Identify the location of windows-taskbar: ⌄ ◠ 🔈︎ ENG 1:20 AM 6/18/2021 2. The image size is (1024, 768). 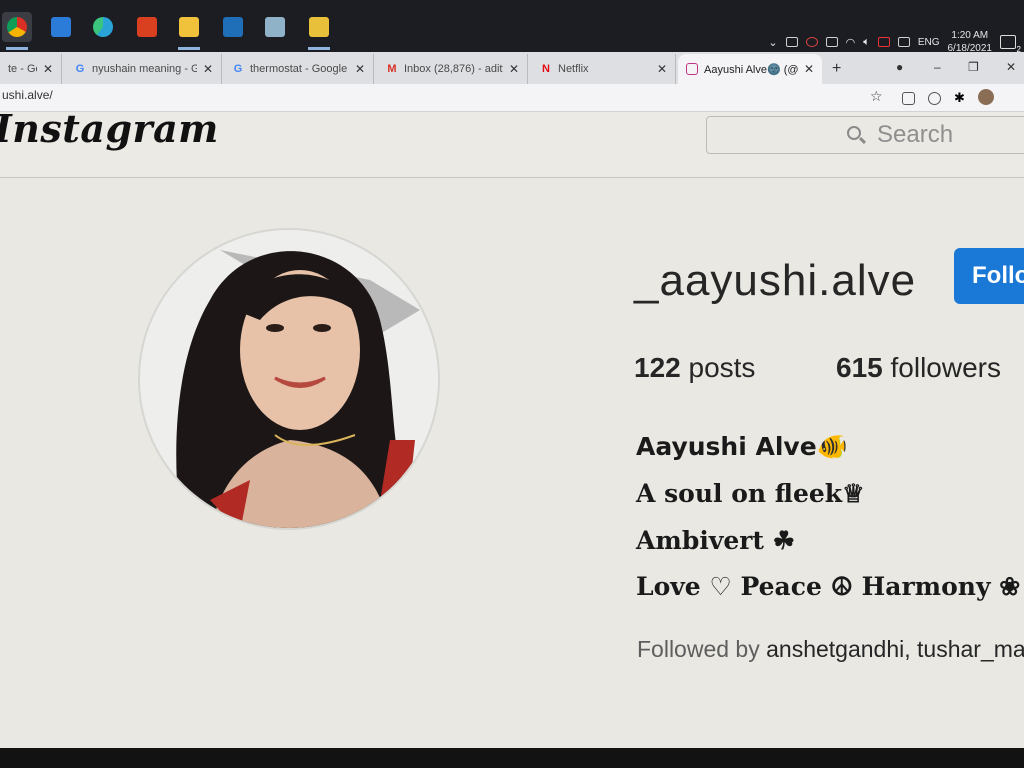
(512, 28).